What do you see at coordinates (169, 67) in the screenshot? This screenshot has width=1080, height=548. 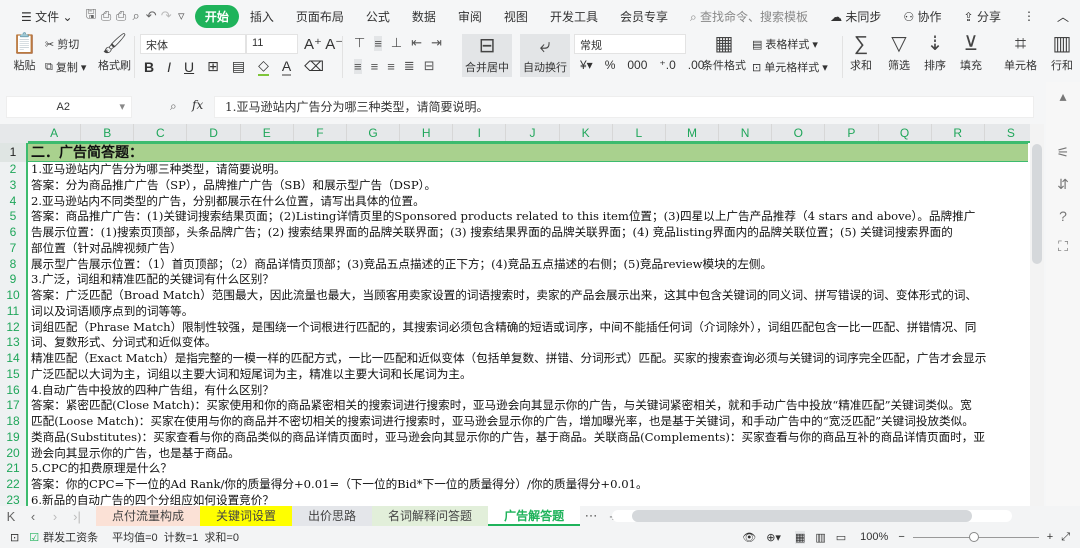 I see `italic-button: I` at bounding box center [169, 67].